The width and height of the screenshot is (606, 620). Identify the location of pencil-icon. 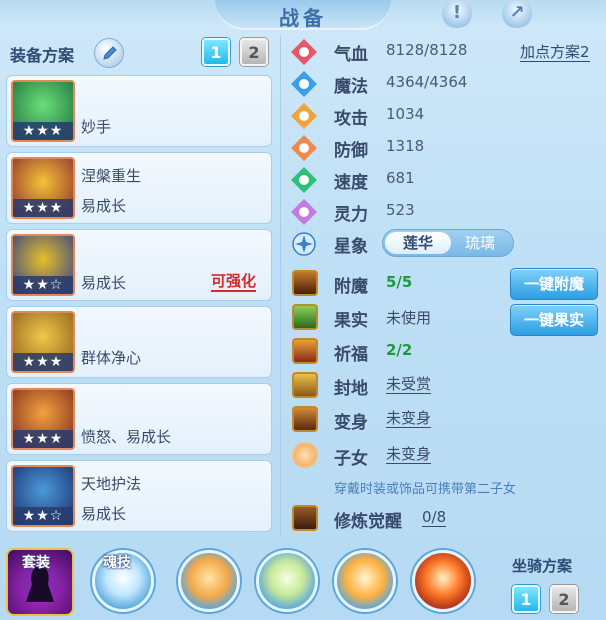
(110, 53).